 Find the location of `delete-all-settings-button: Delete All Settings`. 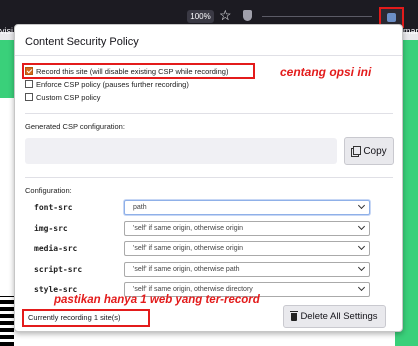

delete-all-settings-button: Delete All Settings is located at coordinates (334, 316).